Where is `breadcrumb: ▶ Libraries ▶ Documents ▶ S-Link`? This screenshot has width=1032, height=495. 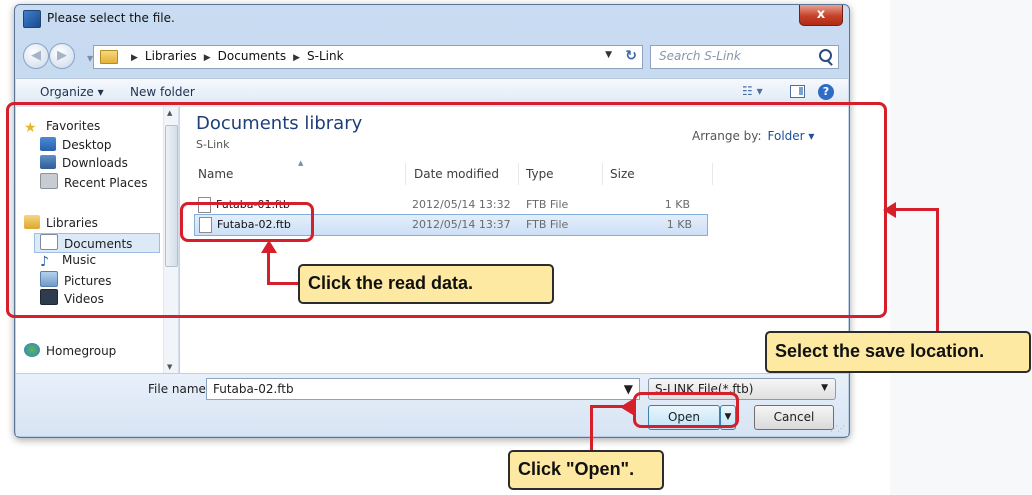 breadcrumb: ▶ Libraries ▶ Documents ▶ S-Link is located at coordinates (234, 56).